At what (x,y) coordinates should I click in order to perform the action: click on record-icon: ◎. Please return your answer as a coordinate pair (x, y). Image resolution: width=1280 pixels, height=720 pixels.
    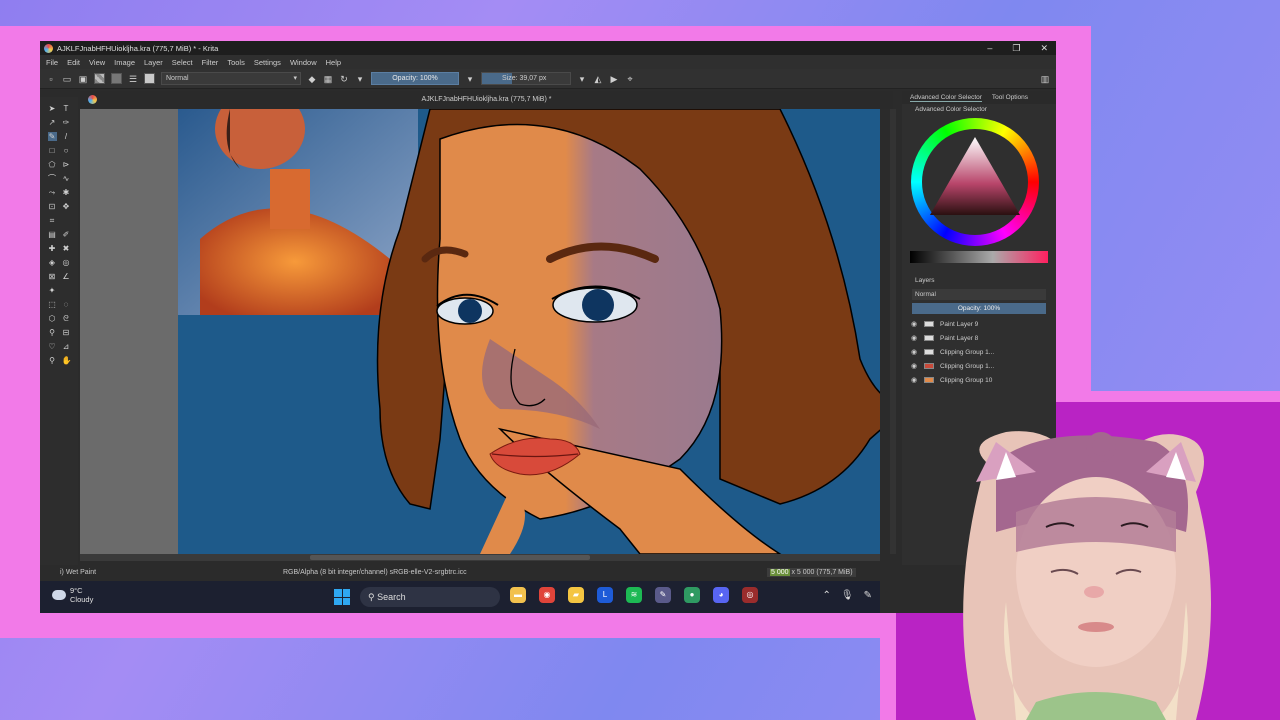
    Looking at the image, I should click on (750, 595).